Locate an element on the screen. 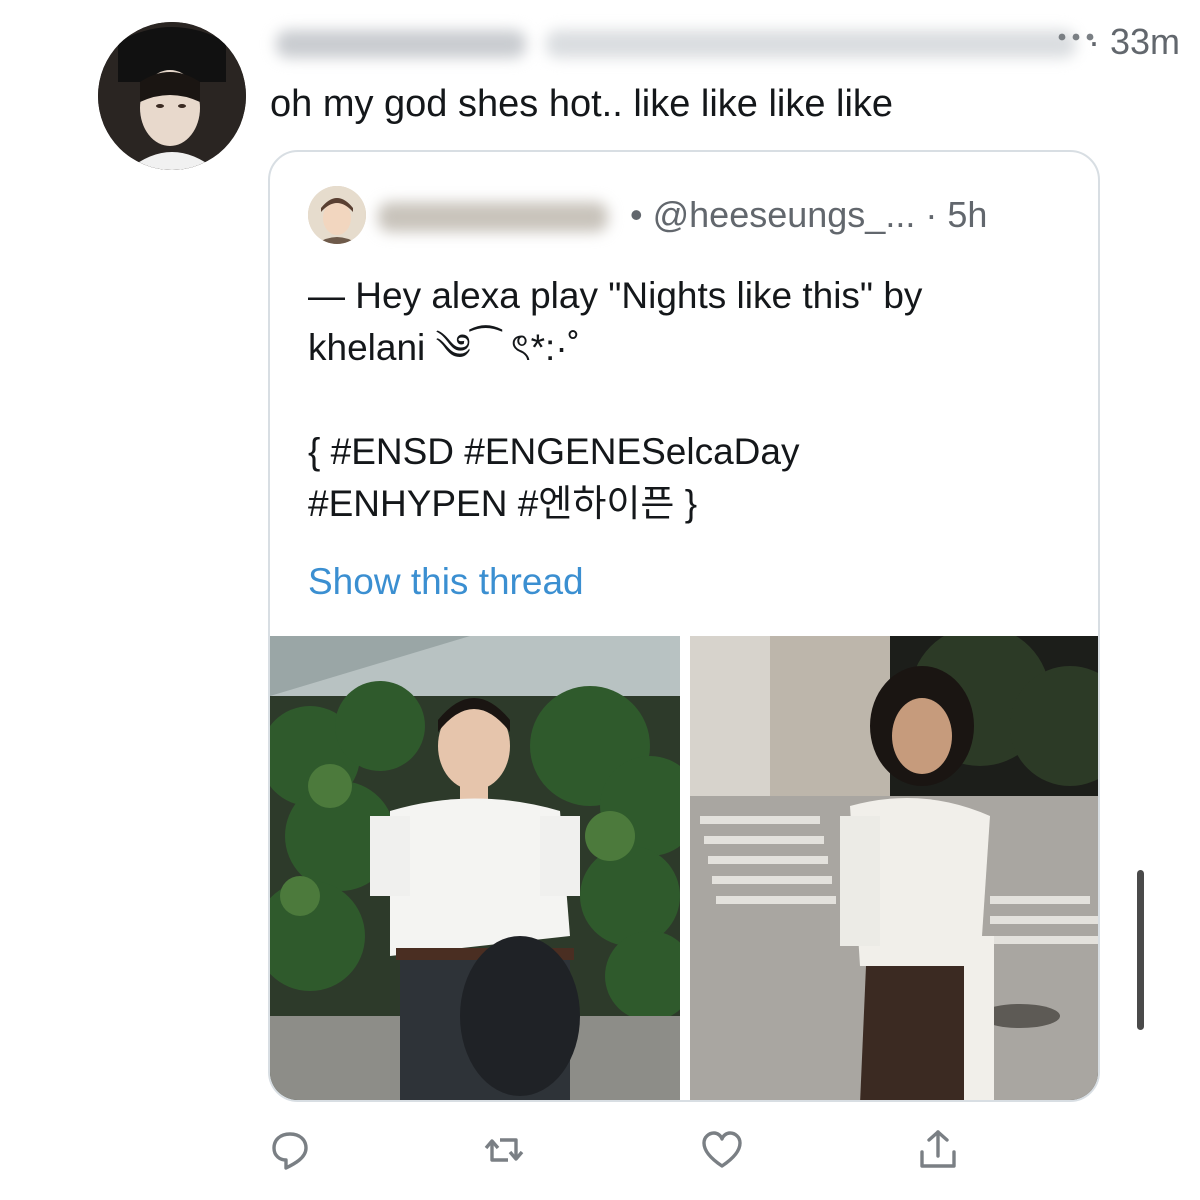  more-dots-icon is located at coordinates (1076, 37).